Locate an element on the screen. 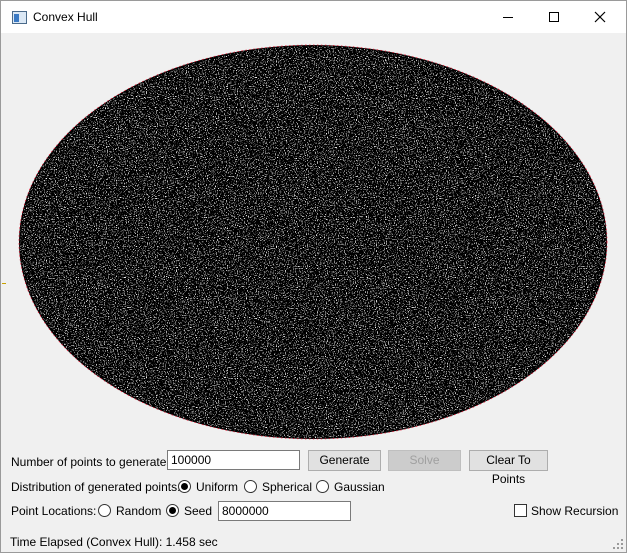  minimize-button is located at coordinates (508, 17).